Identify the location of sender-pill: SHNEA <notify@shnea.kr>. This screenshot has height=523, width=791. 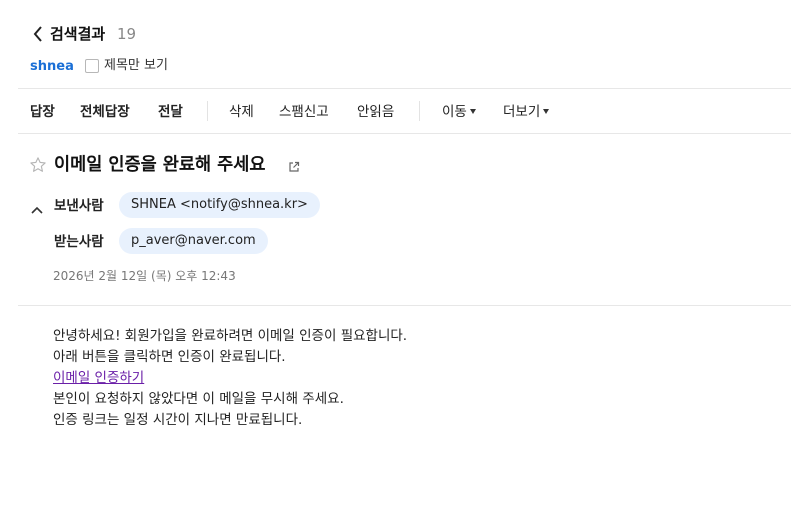
(219, 205).